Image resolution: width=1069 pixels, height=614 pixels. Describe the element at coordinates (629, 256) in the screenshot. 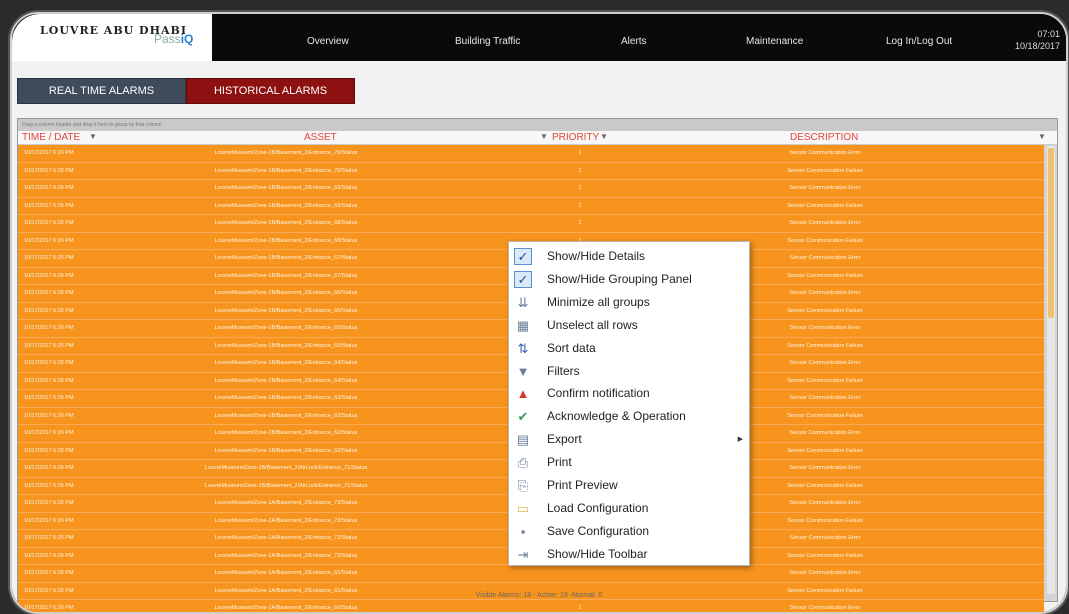

I see `context-menu-item: ✓ Show/Hide Details` at that location.